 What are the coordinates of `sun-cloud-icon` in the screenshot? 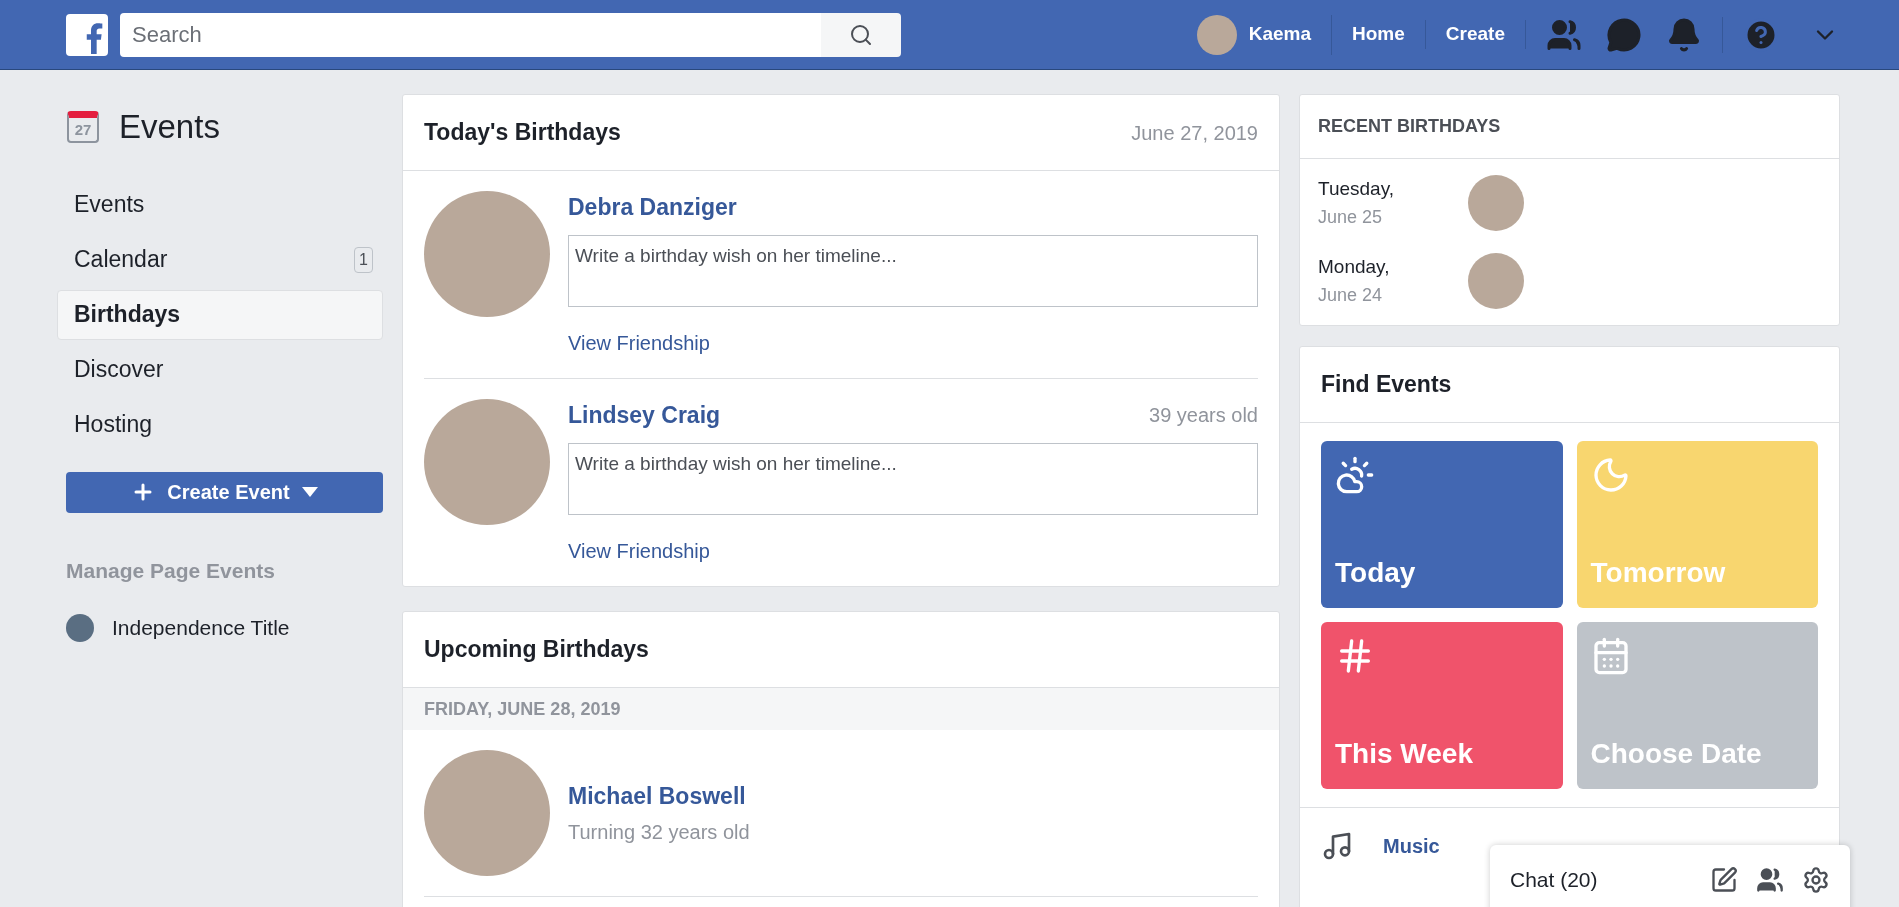 It's located at (1355, 475).